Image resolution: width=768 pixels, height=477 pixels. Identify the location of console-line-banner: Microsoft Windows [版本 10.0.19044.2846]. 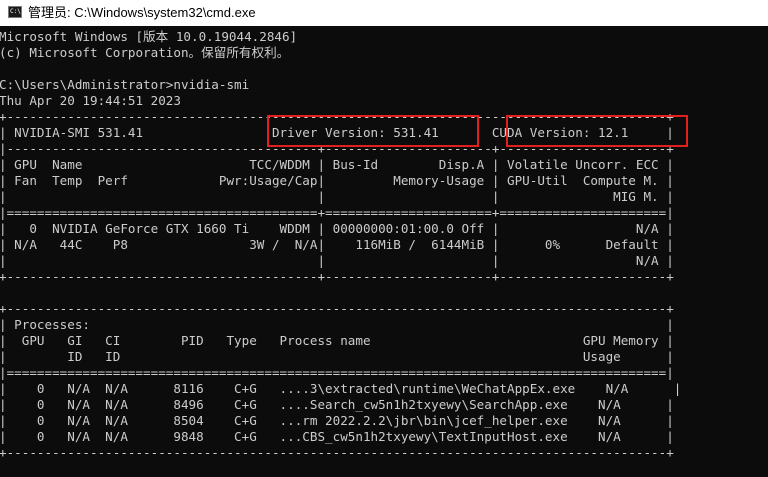
(149, 36).